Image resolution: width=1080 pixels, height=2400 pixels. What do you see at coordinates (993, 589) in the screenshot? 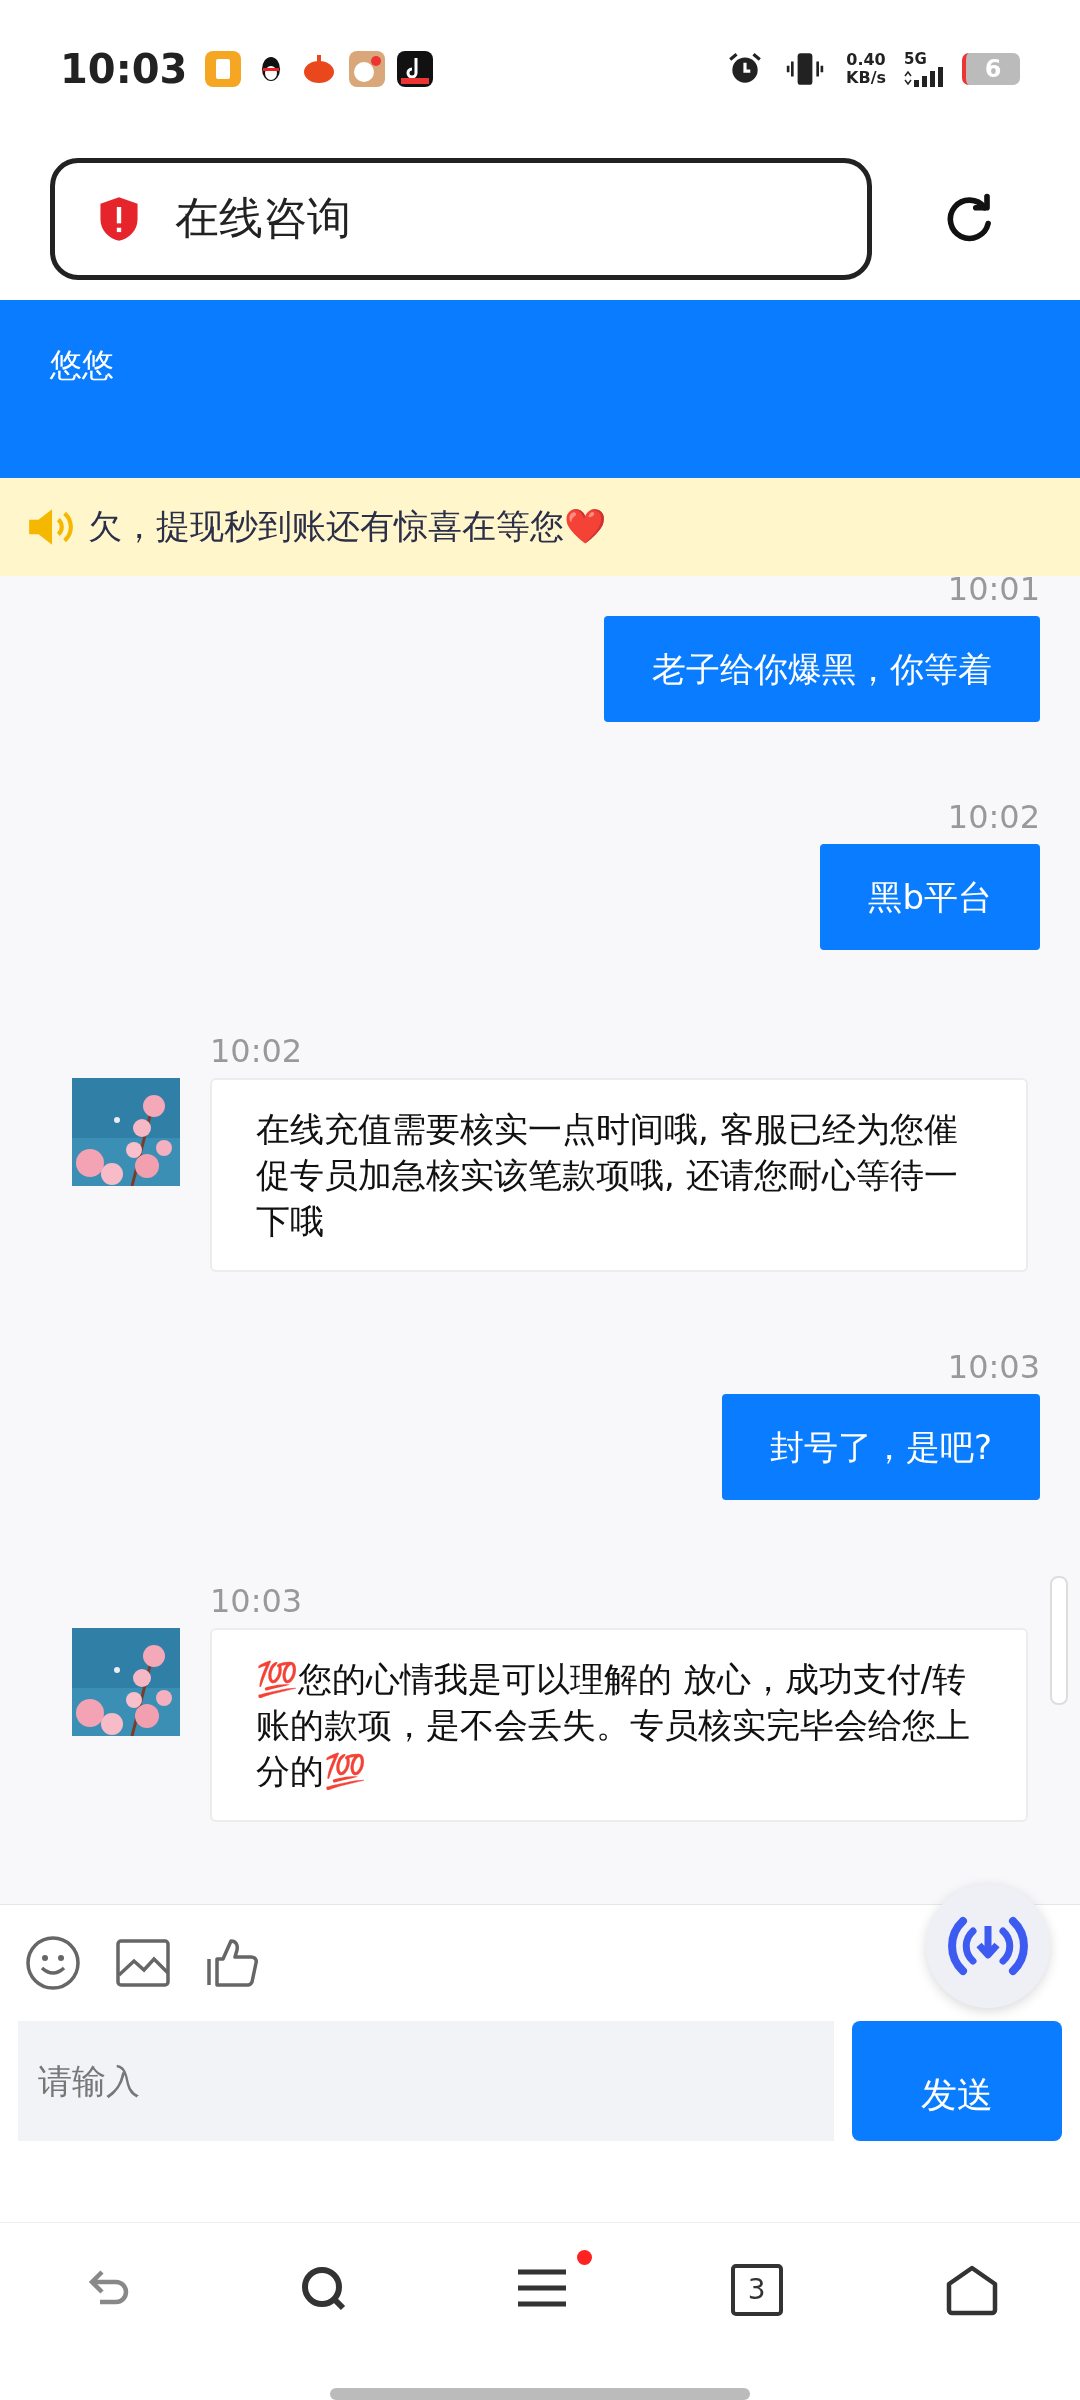
I see `message-time: 10:01` at bounding box center [993, 589].